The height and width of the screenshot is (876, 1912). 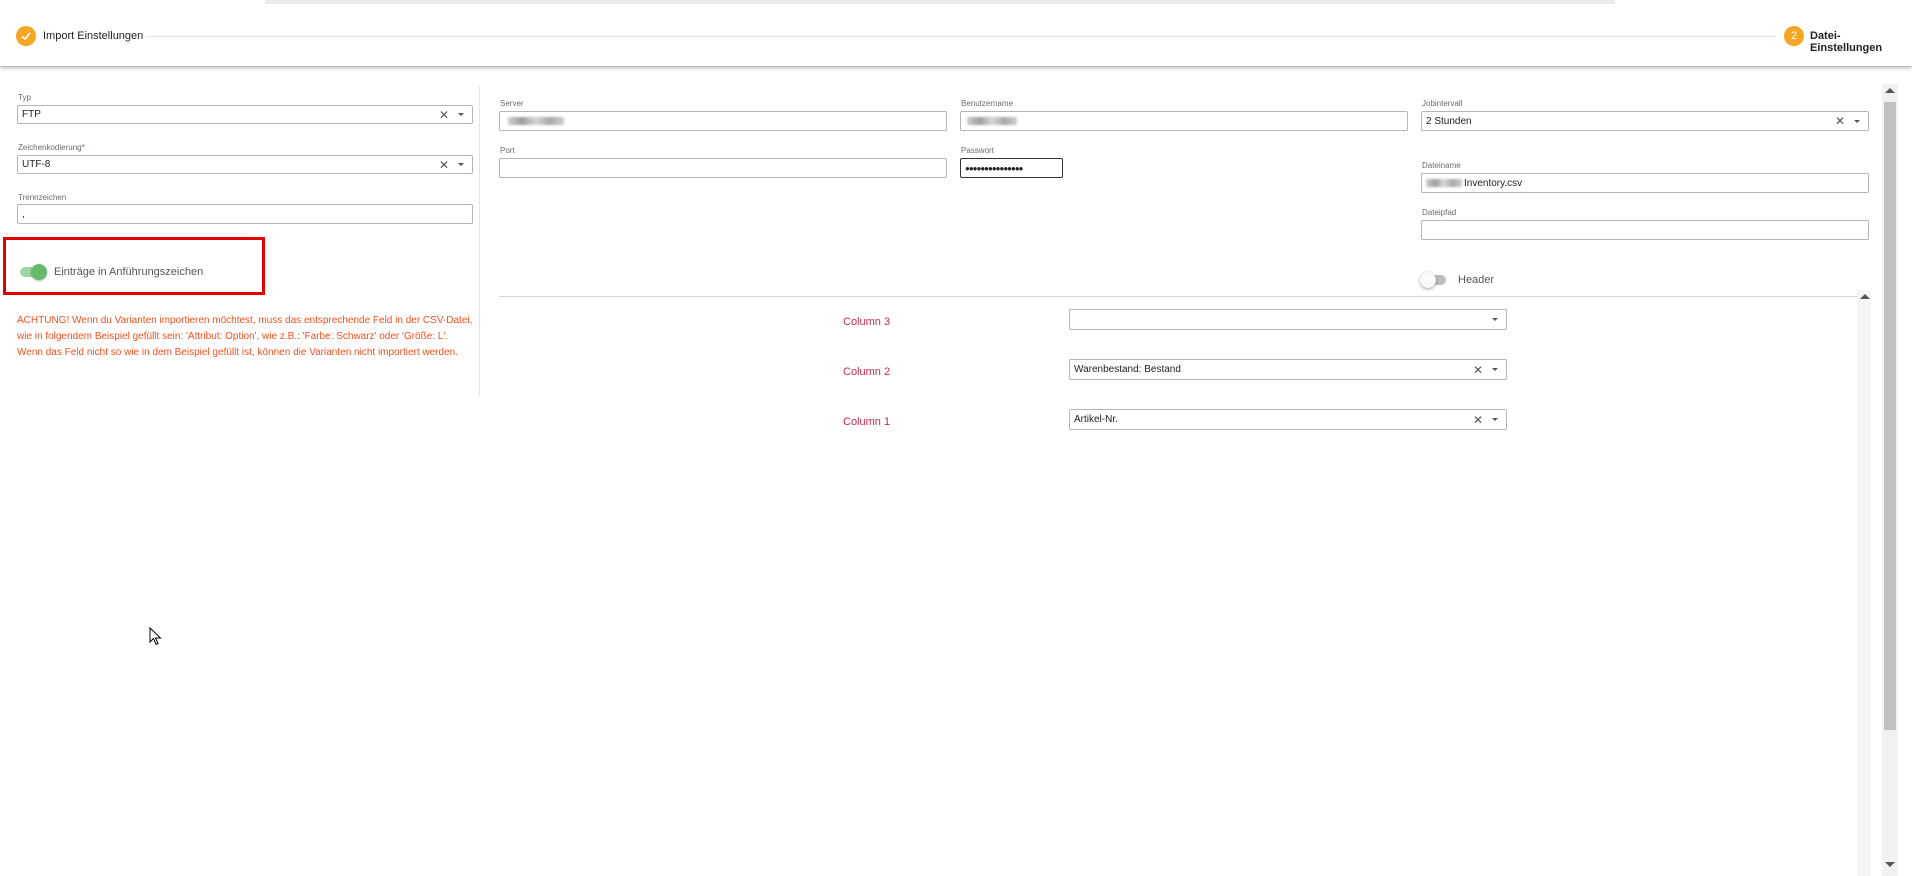 What do you see at coordinates (155, 636) in the screenshot?
I see `mouse-cursor-icon` at bounding box center [155, 636].